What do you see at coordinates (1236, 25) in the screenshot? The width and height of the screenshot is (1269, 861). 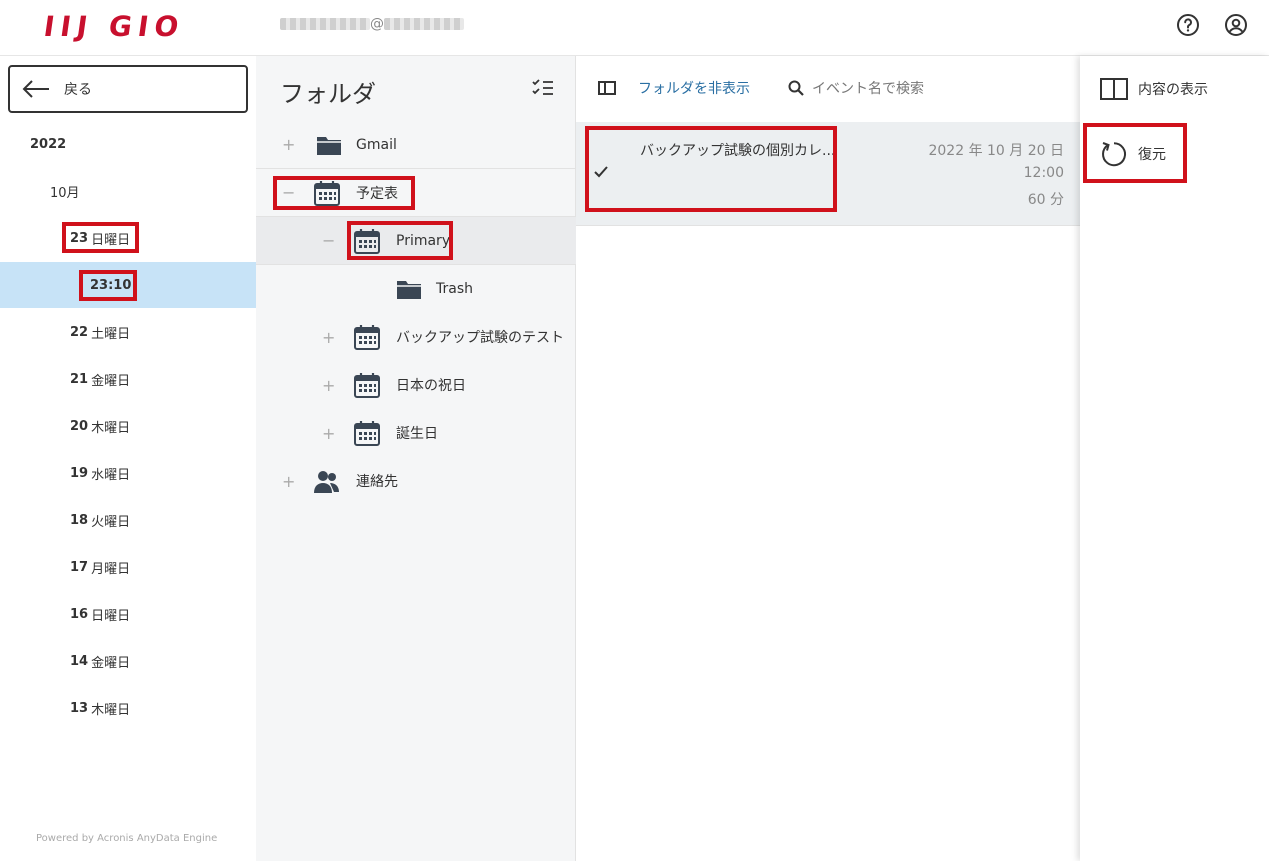 I see `user-icon` at bounding box center [1236, 25].